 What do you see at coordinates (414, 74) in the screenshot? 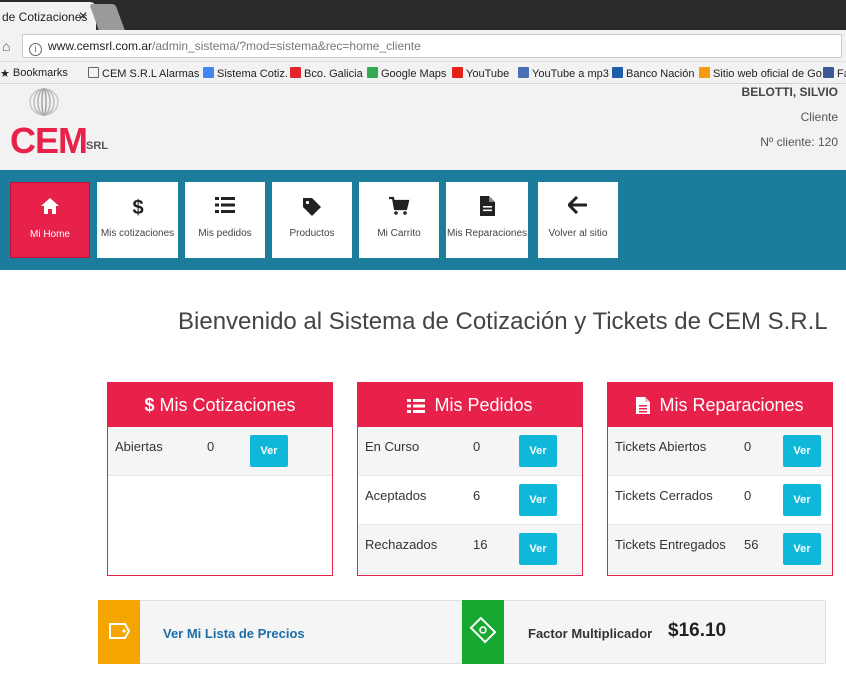
I see `bookmark-label: Google Maps` at bounding box center [414, 74].